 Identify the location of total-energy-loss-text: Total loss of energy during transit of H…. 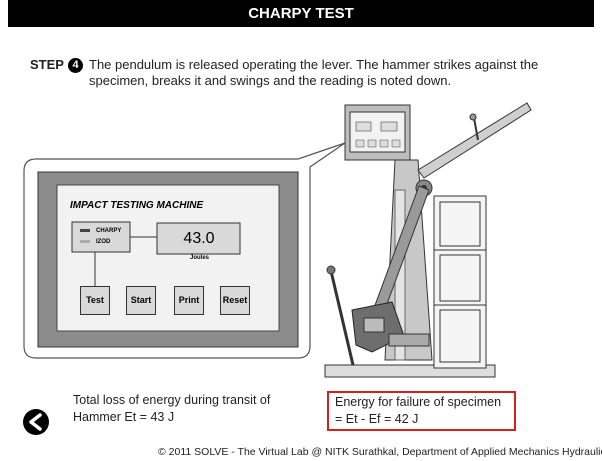
(172, 408).